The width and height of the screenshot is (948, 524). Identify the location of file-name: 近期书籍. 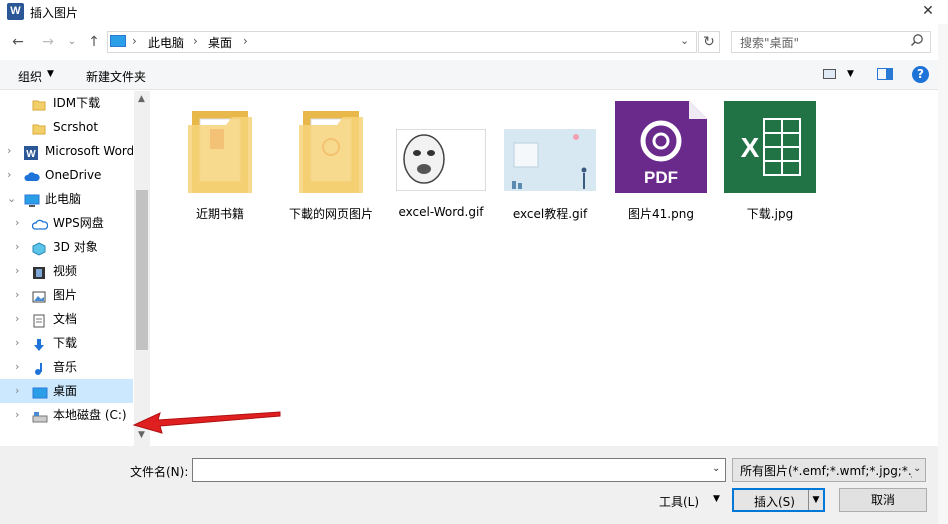
(219, 214).